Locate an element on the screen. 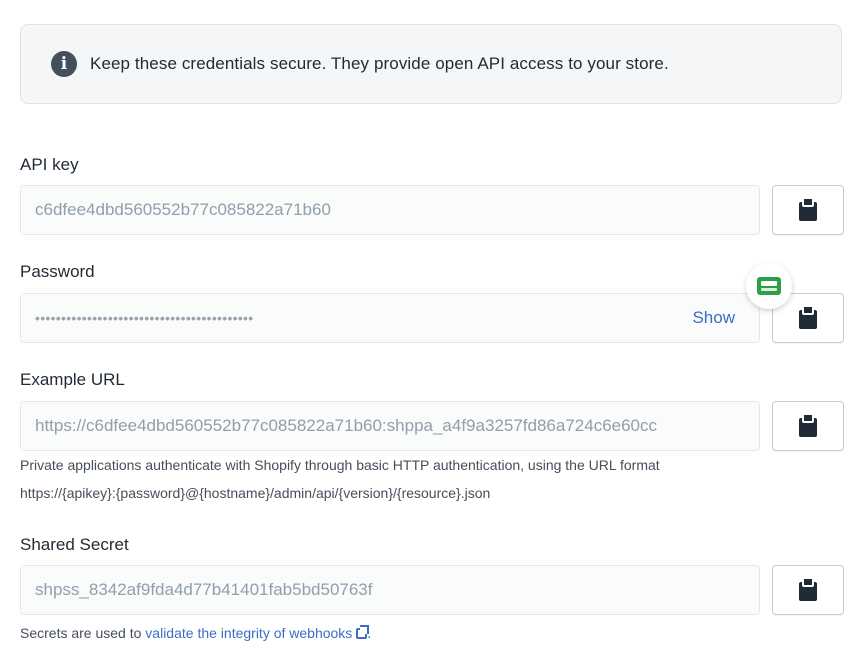  api-key-label: API key is located at coordinates (49, 164).